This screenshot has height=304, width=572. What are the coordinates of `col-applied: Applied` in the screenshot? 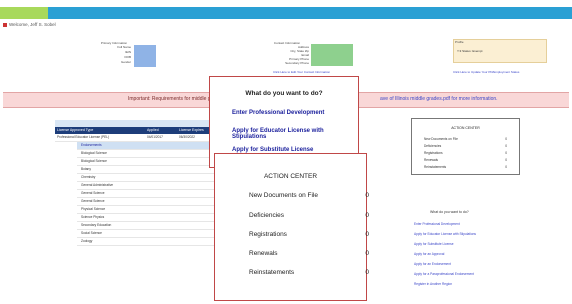 It's located at (153, 130).